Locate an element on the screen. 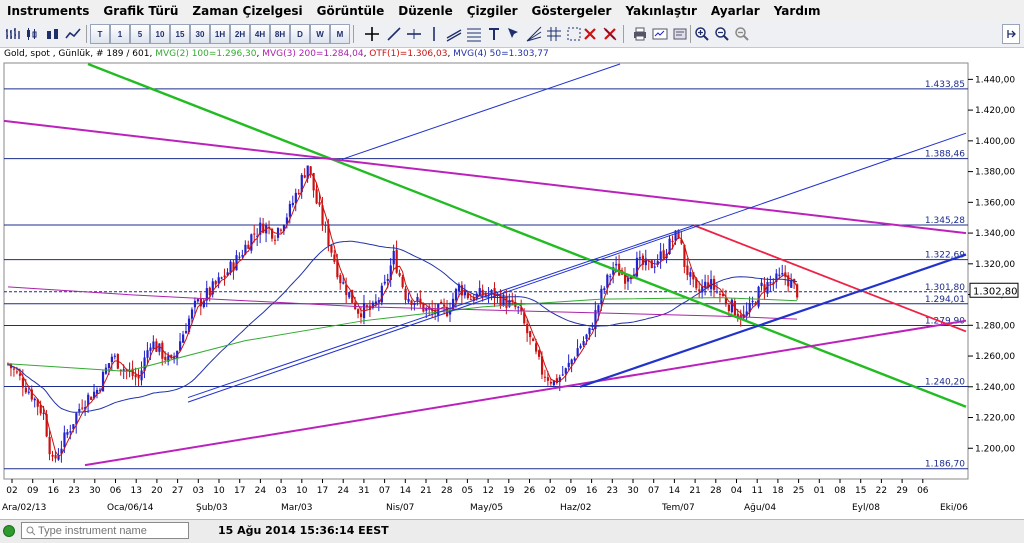  mvg2-label: MVG(2) 100=1.296,30 is located at coordinates (206, 54).